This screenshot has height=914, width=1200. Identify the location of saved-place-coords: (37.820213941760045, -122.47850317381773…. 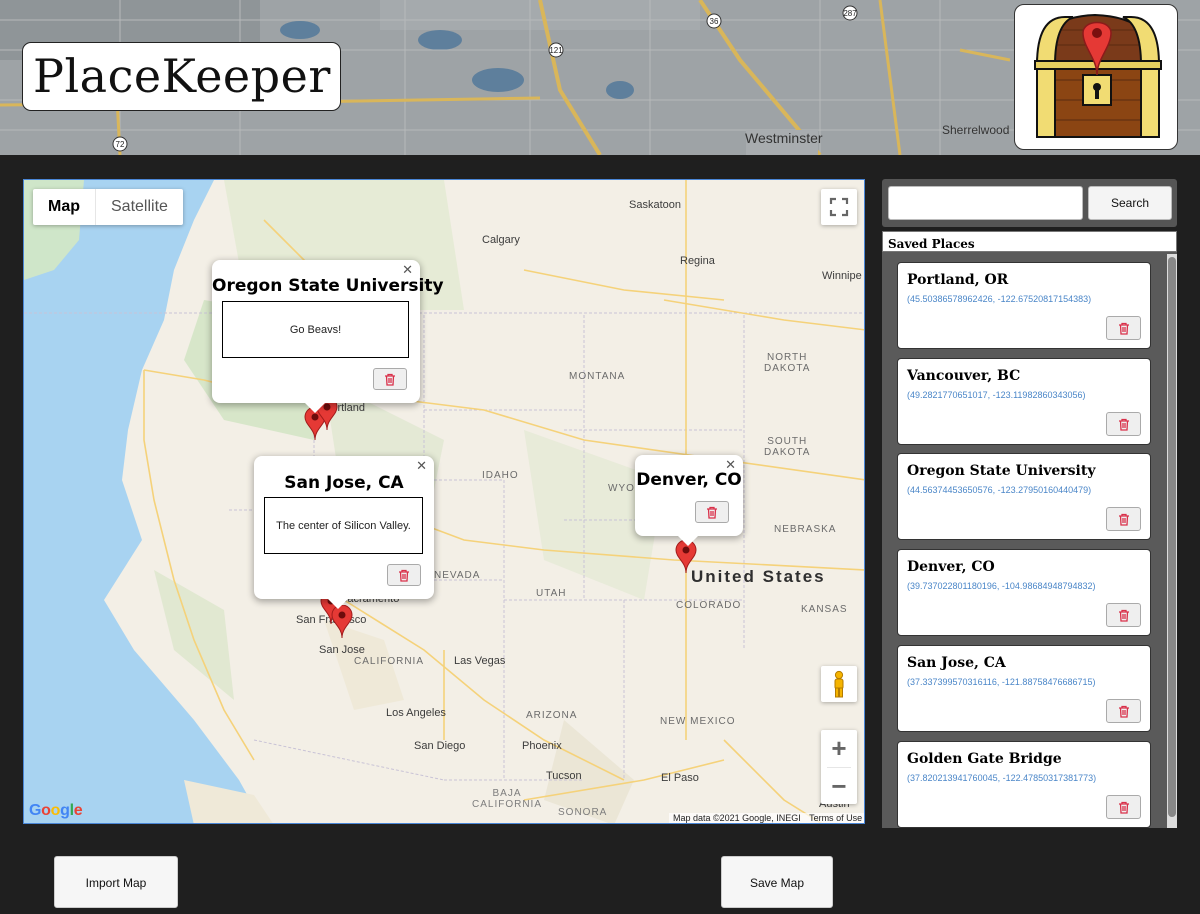
(1002, 778).